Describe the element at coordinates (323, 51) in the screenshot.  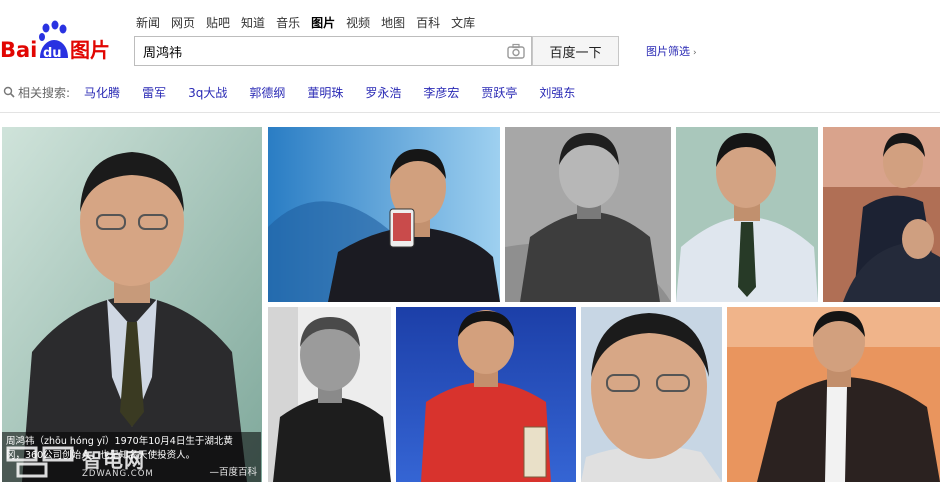
I see `search-input` at that location.